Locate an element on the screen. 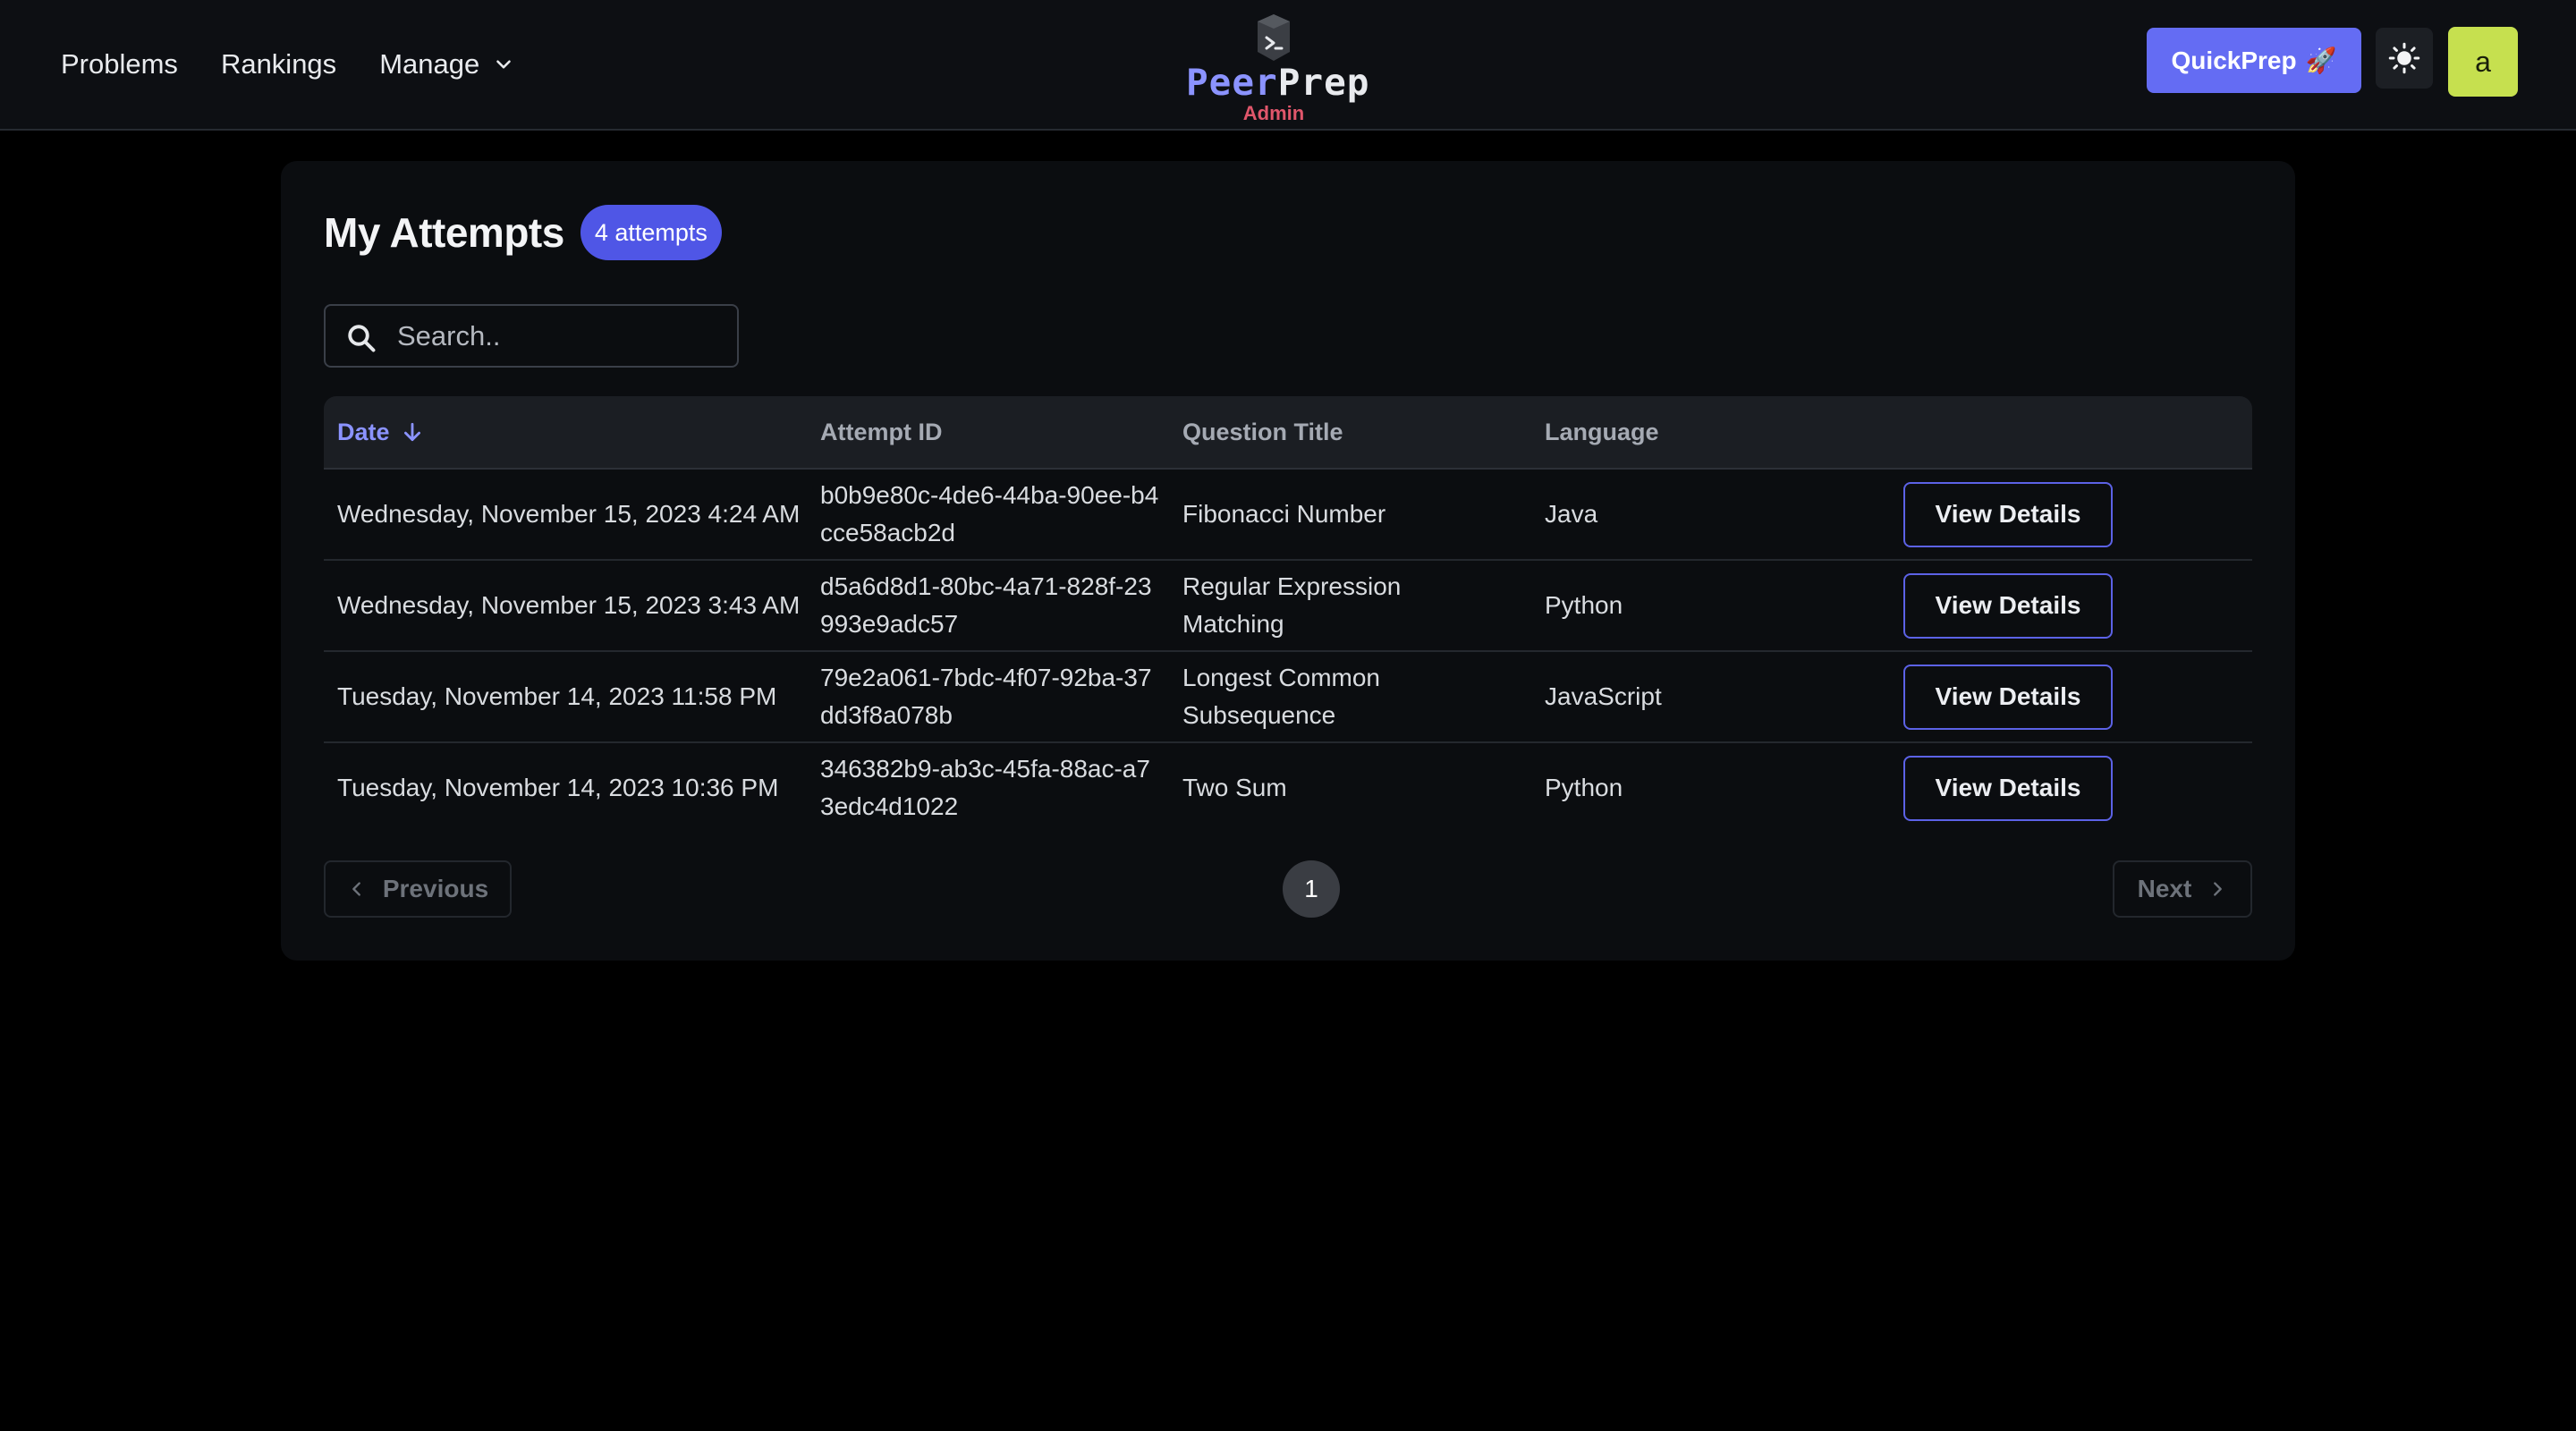  previous-page-button: Previous is located at coordinates (418, 889).